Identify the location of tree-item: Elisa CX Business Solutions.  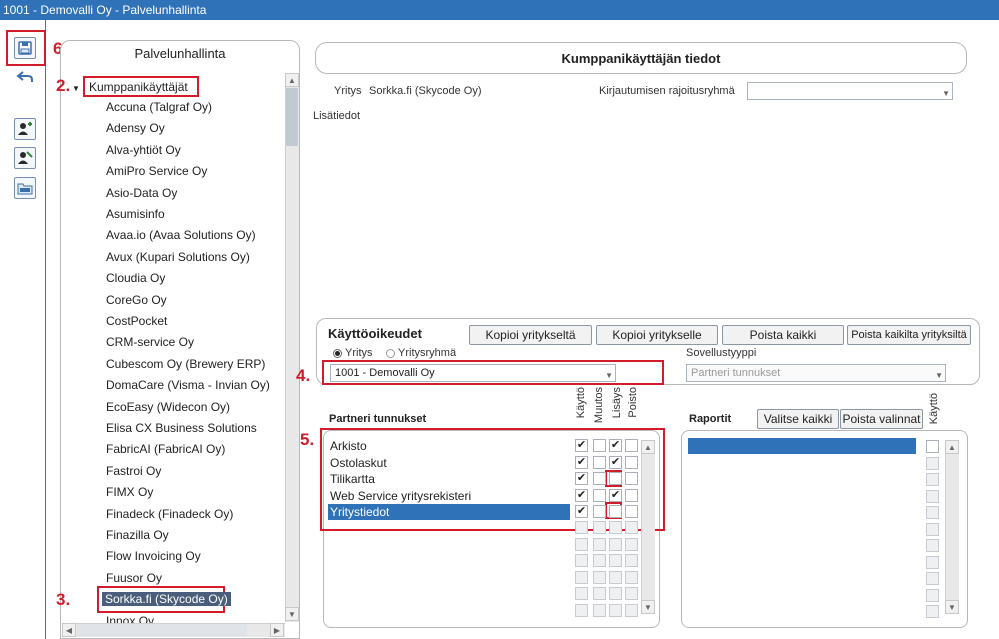
(181, 428).